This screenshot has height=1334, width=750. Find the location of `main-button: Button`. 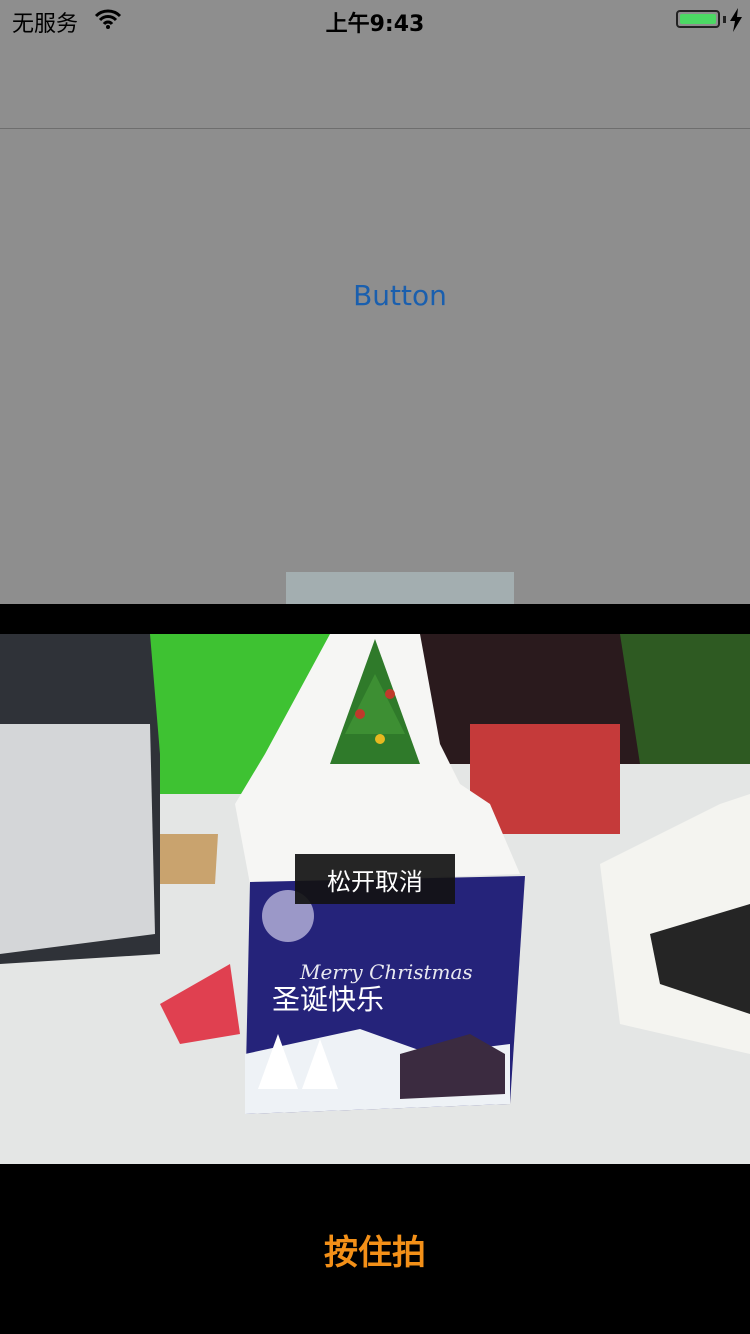

main-button: Button is located at coordinates (400, 295).